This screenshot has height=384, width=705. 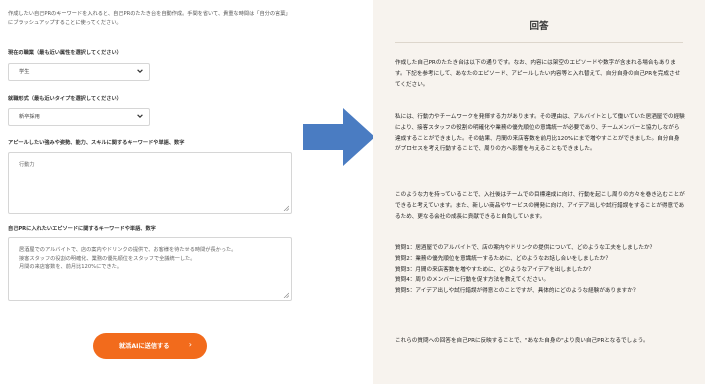 I want to click on title-divider, so click(x=539, y=42).